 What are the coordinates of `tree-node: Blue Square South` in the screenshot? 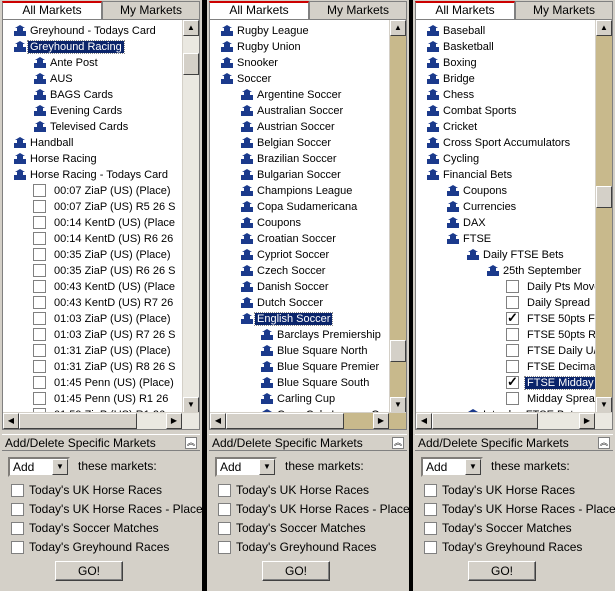 It's located at (315, 383).